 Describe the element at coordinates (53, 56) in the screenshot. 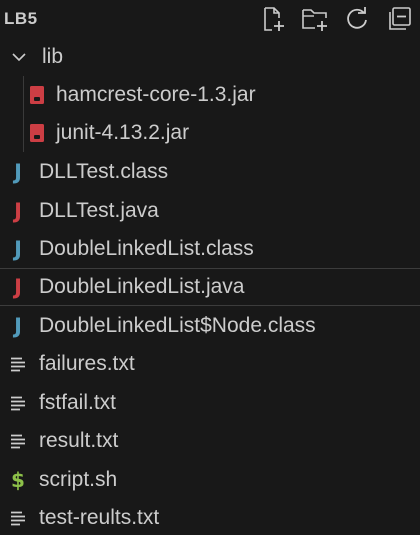

I see `folder-label: lib` at that location.